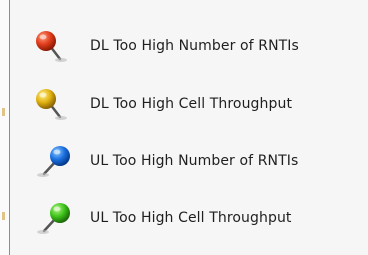 Image resolution: width=368 pixels, height=255 pixels. I want to click on blue-pushpin-icon, so click(54, 161).